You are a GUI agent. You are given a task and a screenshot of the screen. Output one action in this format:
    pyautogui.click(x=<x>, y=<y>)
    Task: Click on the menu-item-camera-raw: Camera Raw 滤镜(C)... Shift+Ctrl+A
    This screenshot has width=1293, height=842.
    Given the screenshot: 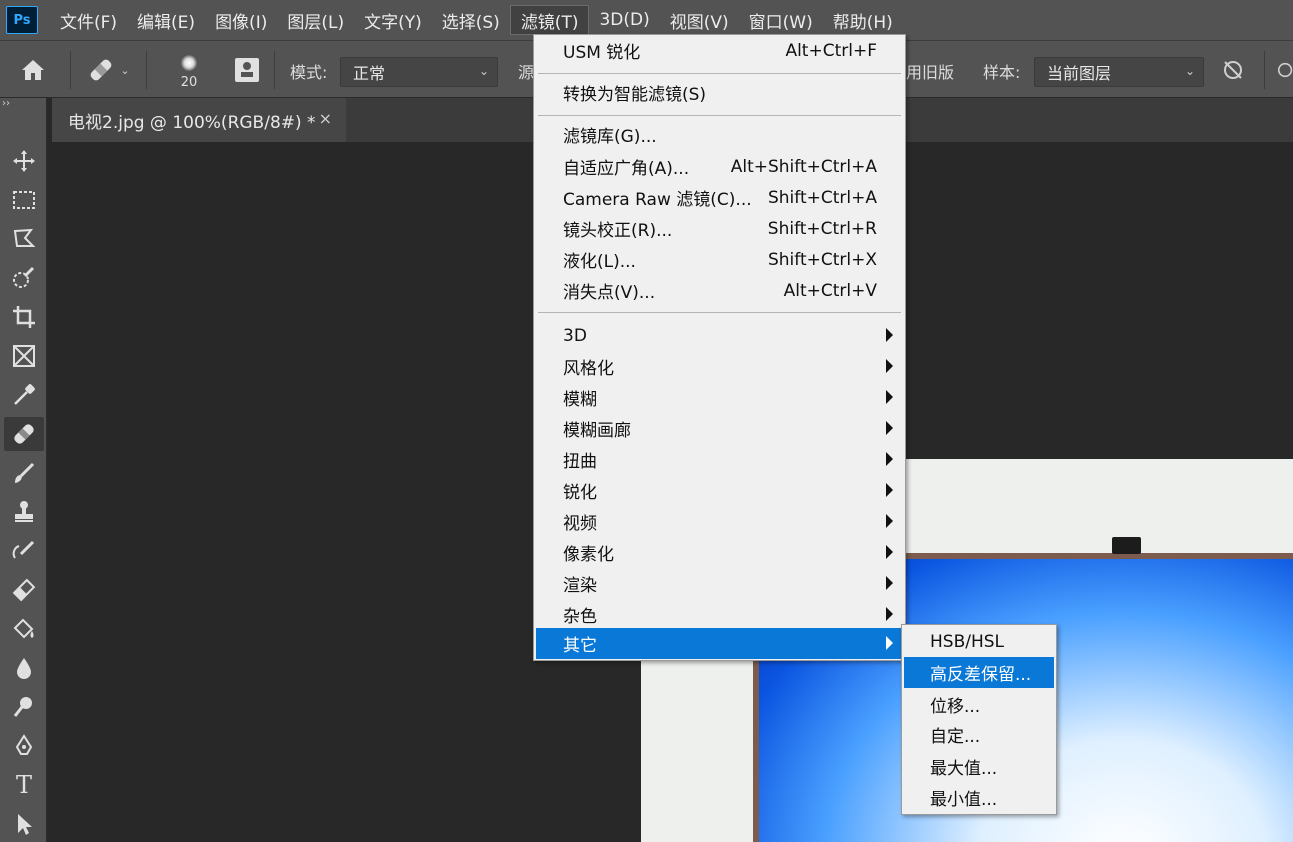 What is the action you would take?
    pyautogui.click(x=719, y=197)
    